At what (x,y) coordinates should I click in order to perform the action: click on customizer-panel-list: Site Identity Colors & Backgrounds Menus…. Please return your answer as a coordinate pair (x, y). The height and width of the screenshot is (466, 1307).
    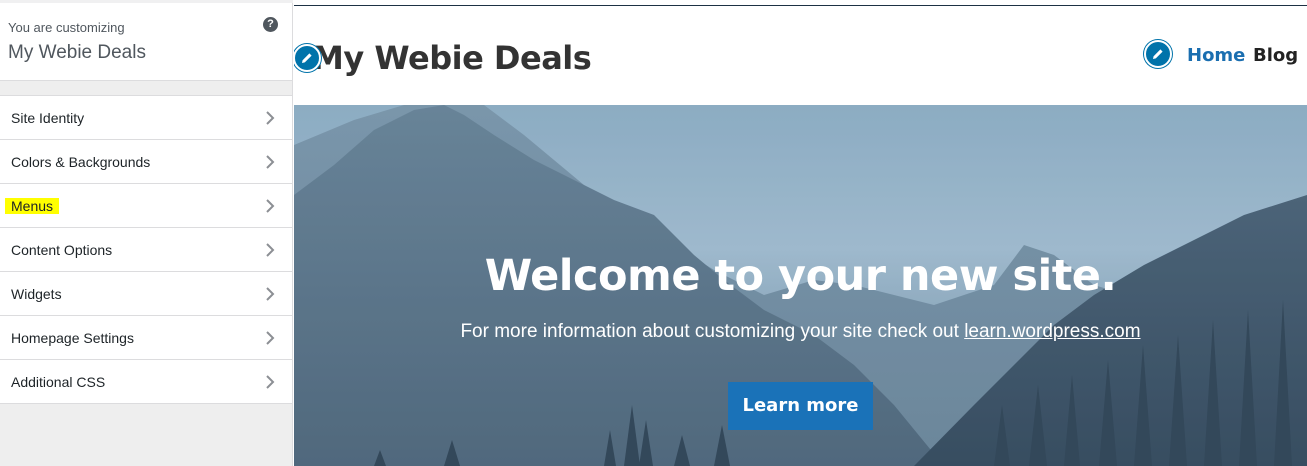
    Looking at the image, I should click on (146, 249).